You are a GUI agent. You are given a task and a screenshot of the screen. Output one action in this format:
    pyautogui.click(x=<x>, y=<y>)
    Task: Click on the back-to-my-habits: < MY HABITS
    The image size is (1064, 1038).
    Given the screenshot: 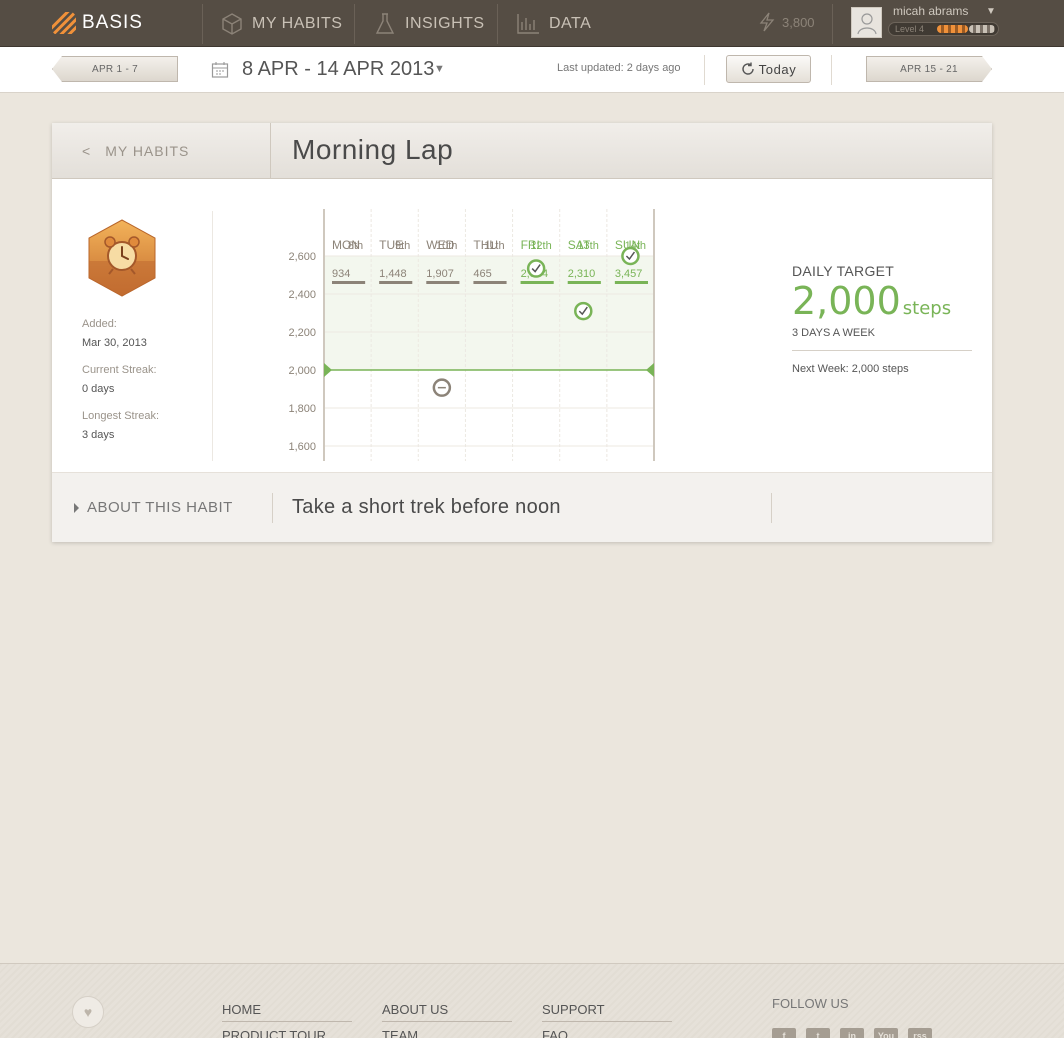 What is the action you would take?
    pyautogui.click(x=161, y=151)
    